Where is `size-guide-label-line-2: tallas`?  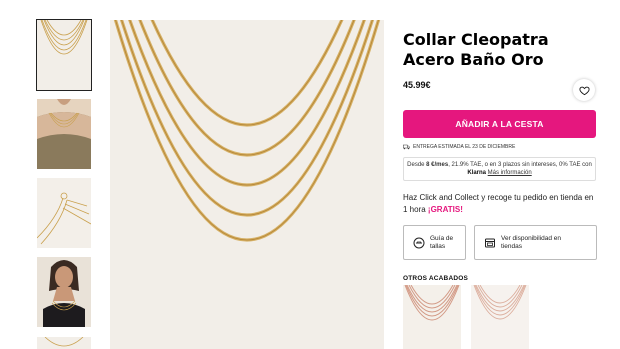 size-guide-label-line-2: tallas is located at coordinates (438, 246).